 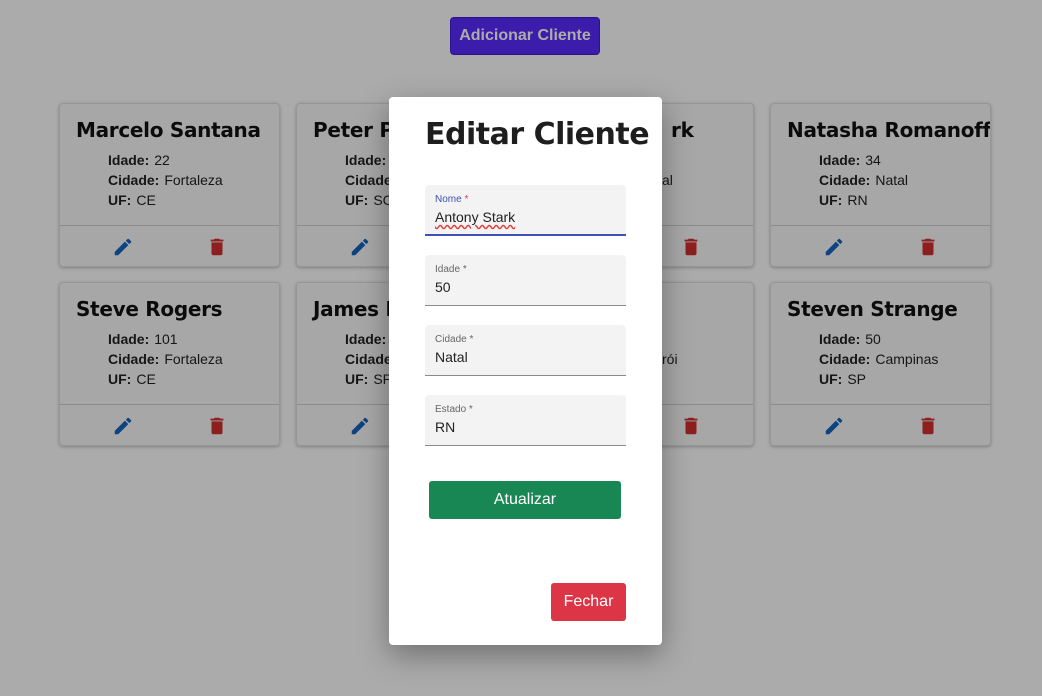 What do you see at coordinates (588, 602) in the screenshot?
I see `close-button: Fechar` at bounding box center [588, 602].